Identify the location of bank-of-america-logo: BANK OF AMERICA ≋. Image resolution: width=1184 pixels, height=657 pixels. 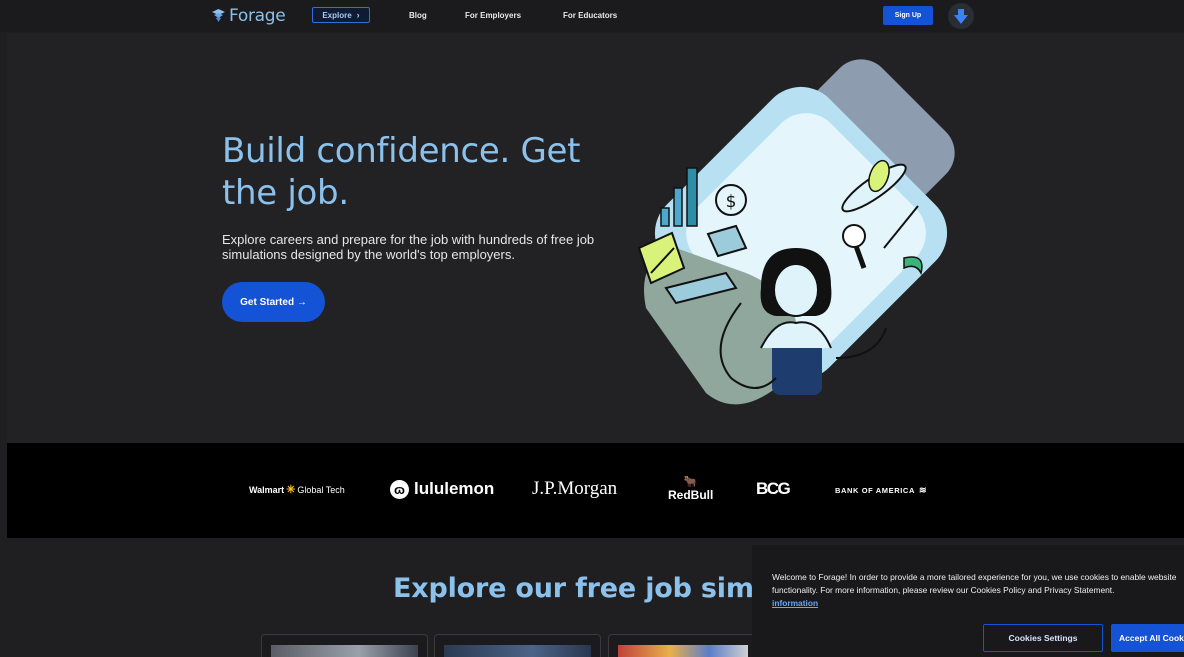
(881, 490).